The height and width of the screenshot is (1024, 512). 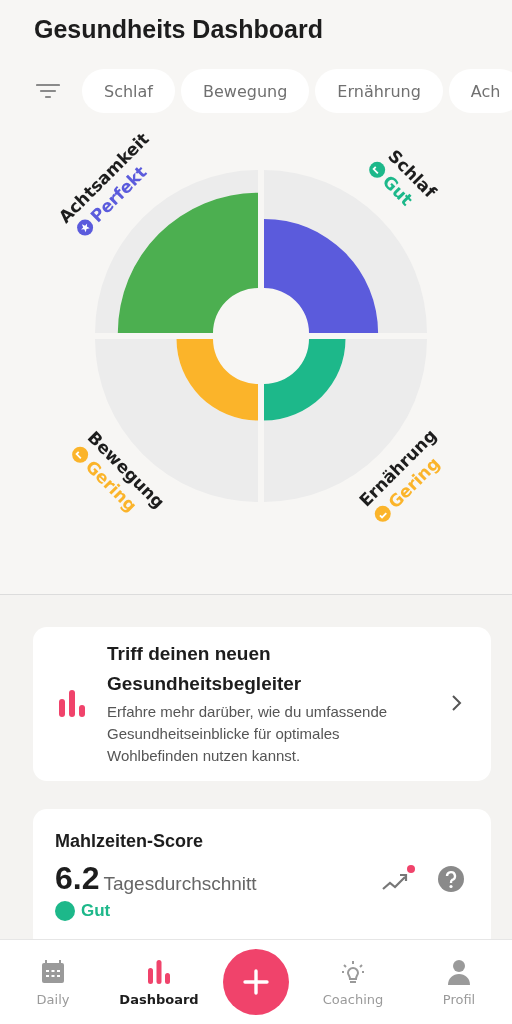 I want to click on promo-card: Triff deinen neuen Gesundheitsbegleiter Erfahre mehr darüber, wie du umfassende Gesundheitseinblicke für optimales Wohlbefinden nutzen kannst., so click(x=262, y=704).